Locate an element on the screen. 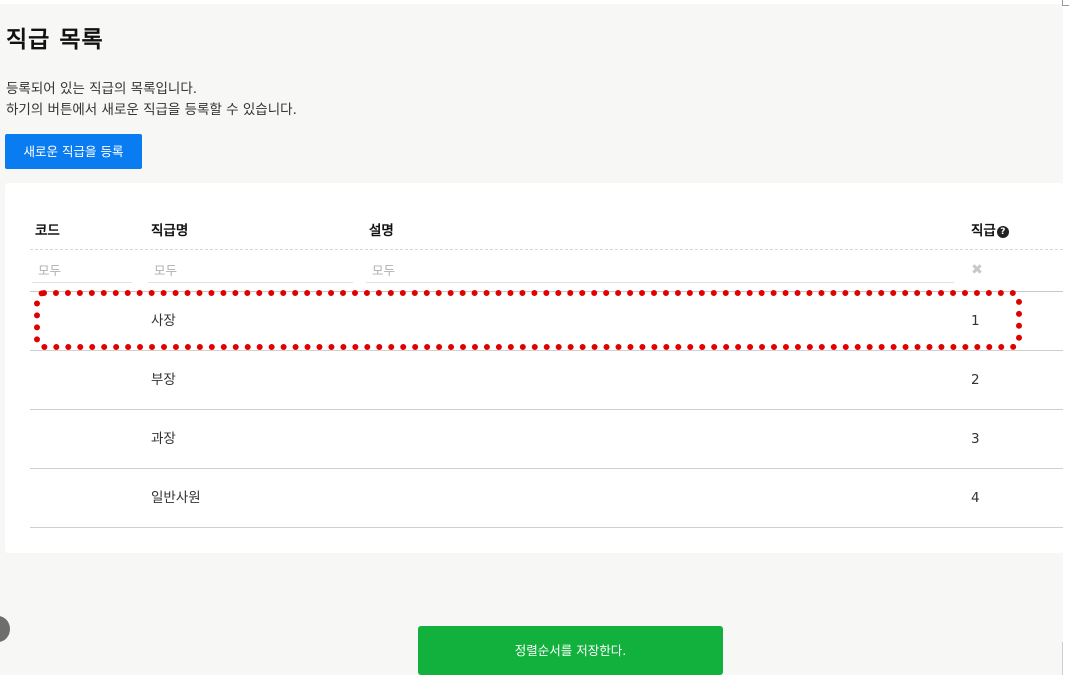 This screenshot has height=675, width=1069. table-row: 부장 2 is located at coordinates (546, 380).